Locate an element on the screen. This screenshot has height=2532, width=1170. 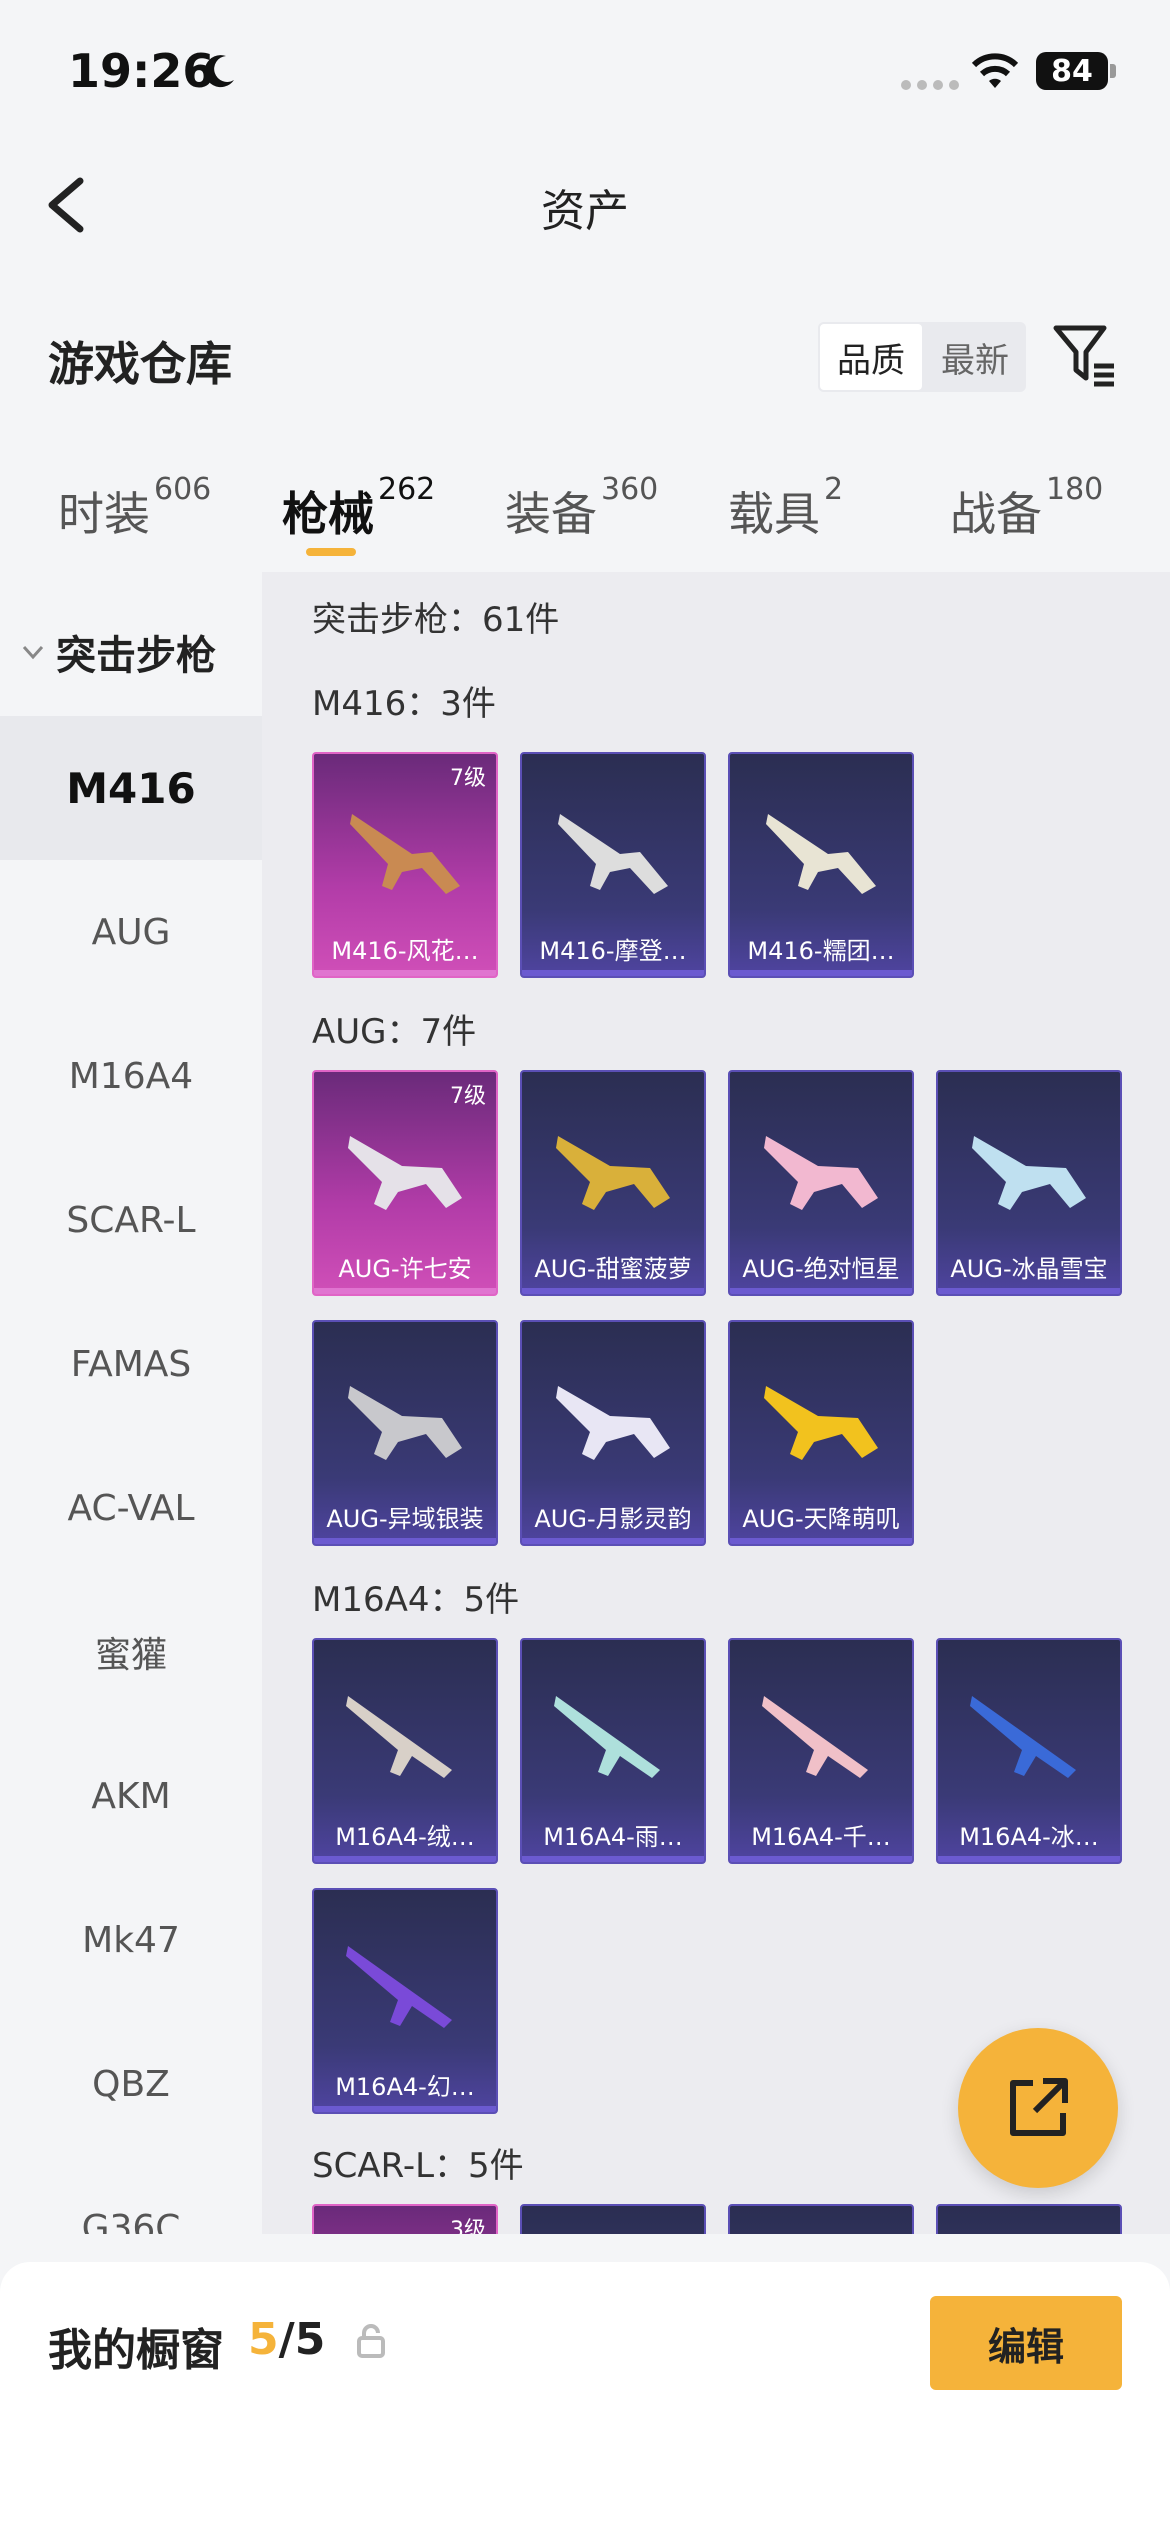
lock-icon is located at coordinates (371, 2341).